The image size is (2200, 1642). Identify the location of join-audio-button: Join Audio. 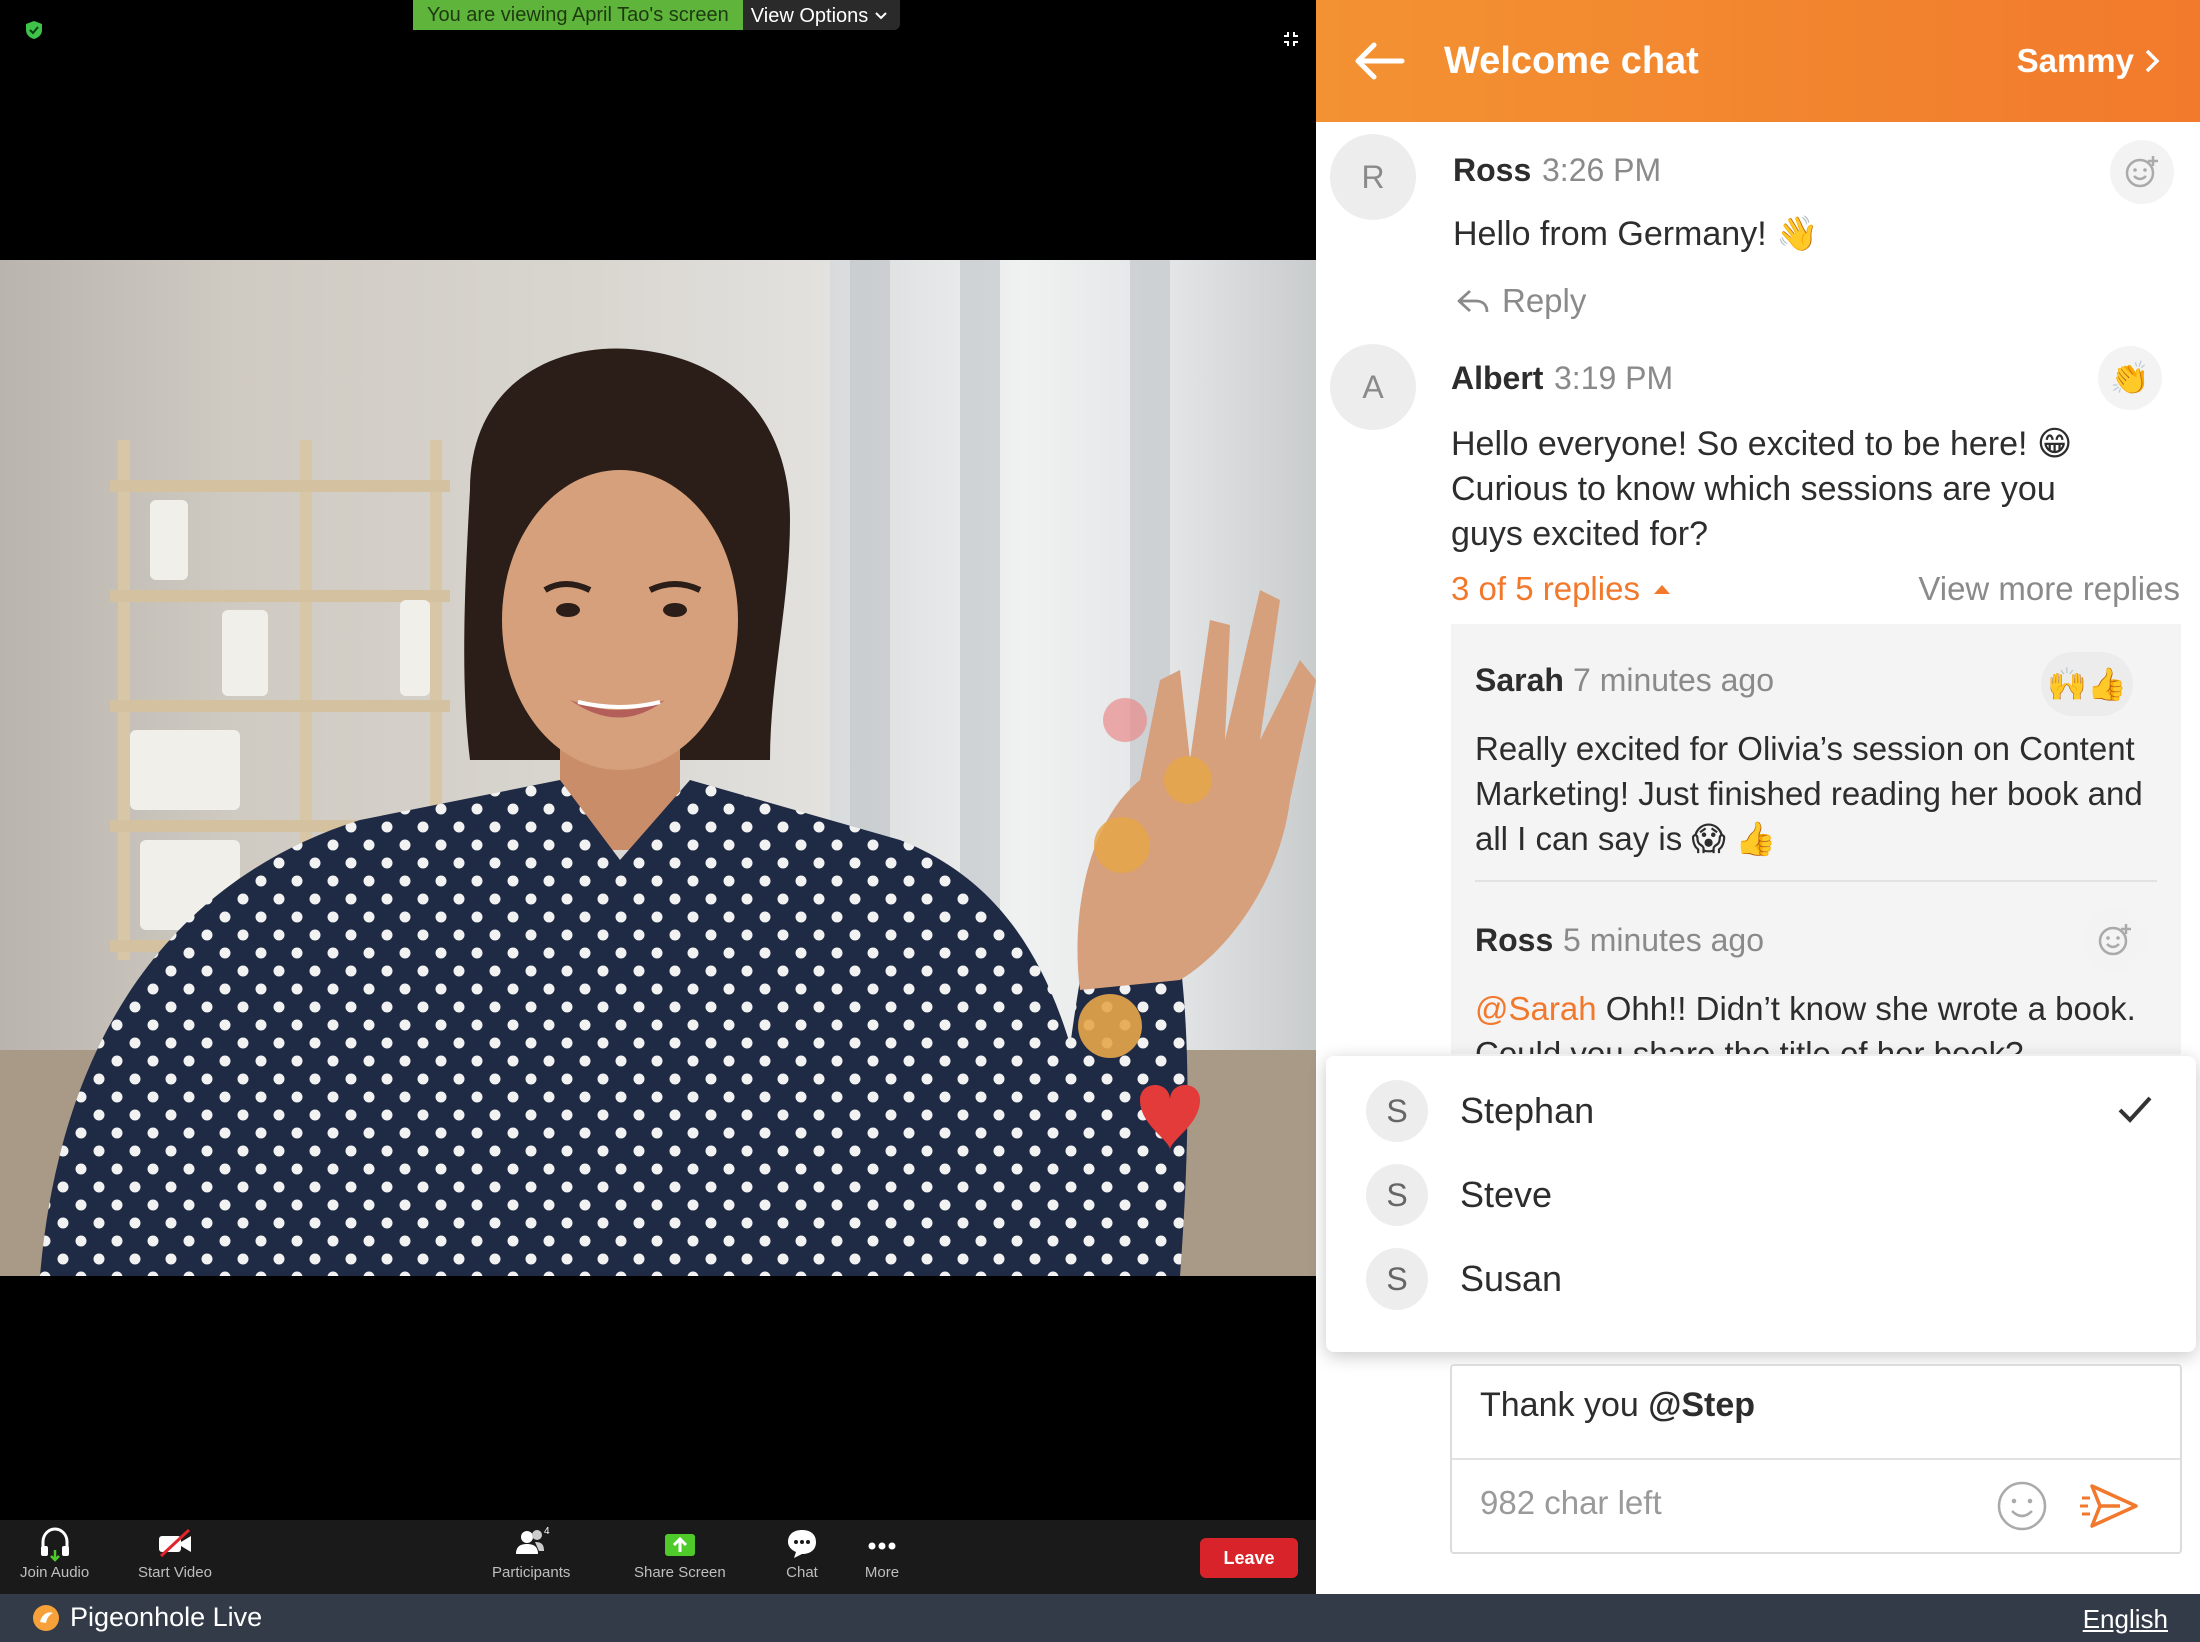
(54, 1552).